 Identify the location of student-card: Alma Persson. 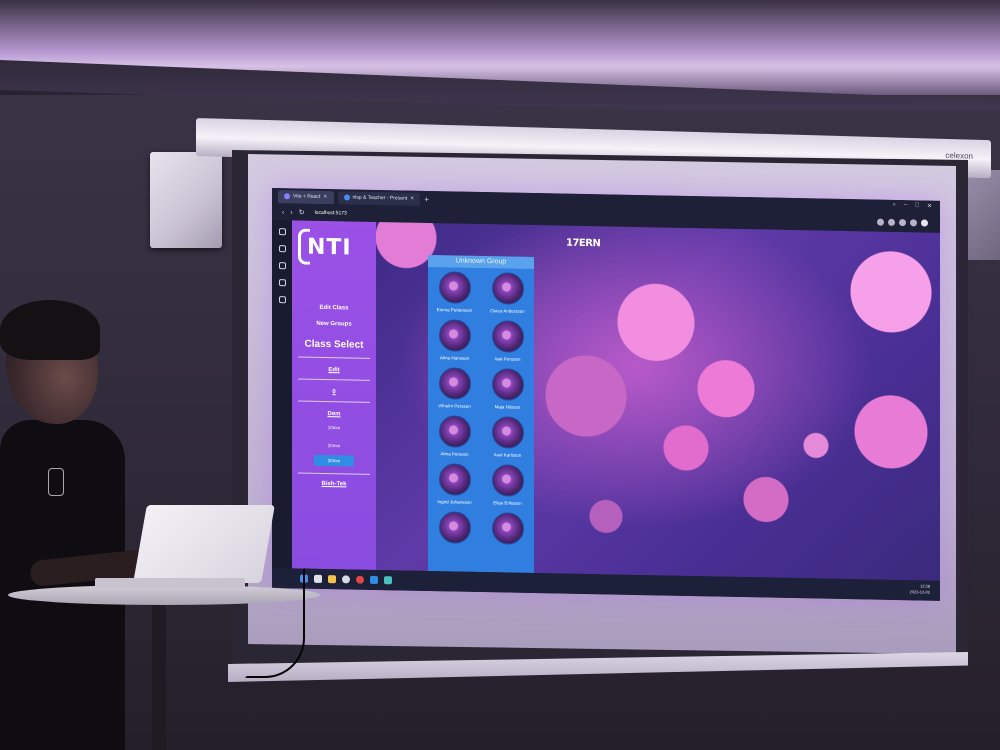
(454, 437).